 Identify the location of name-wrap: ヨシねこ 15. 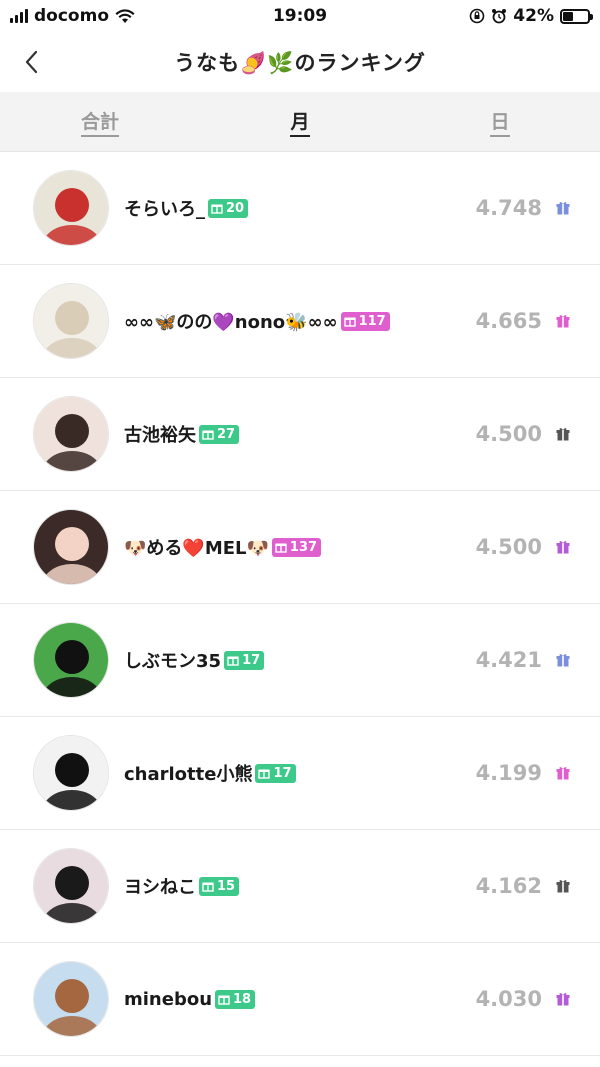
(300, 886).